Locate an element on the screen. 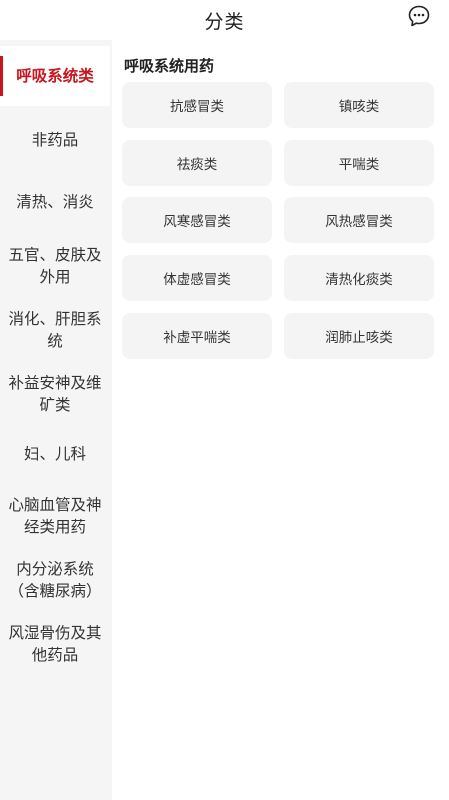 Image resolution: width=449 pixels, height=800 pixels. card-label: 体虚感冒类 is located at coordinates (197, 280).